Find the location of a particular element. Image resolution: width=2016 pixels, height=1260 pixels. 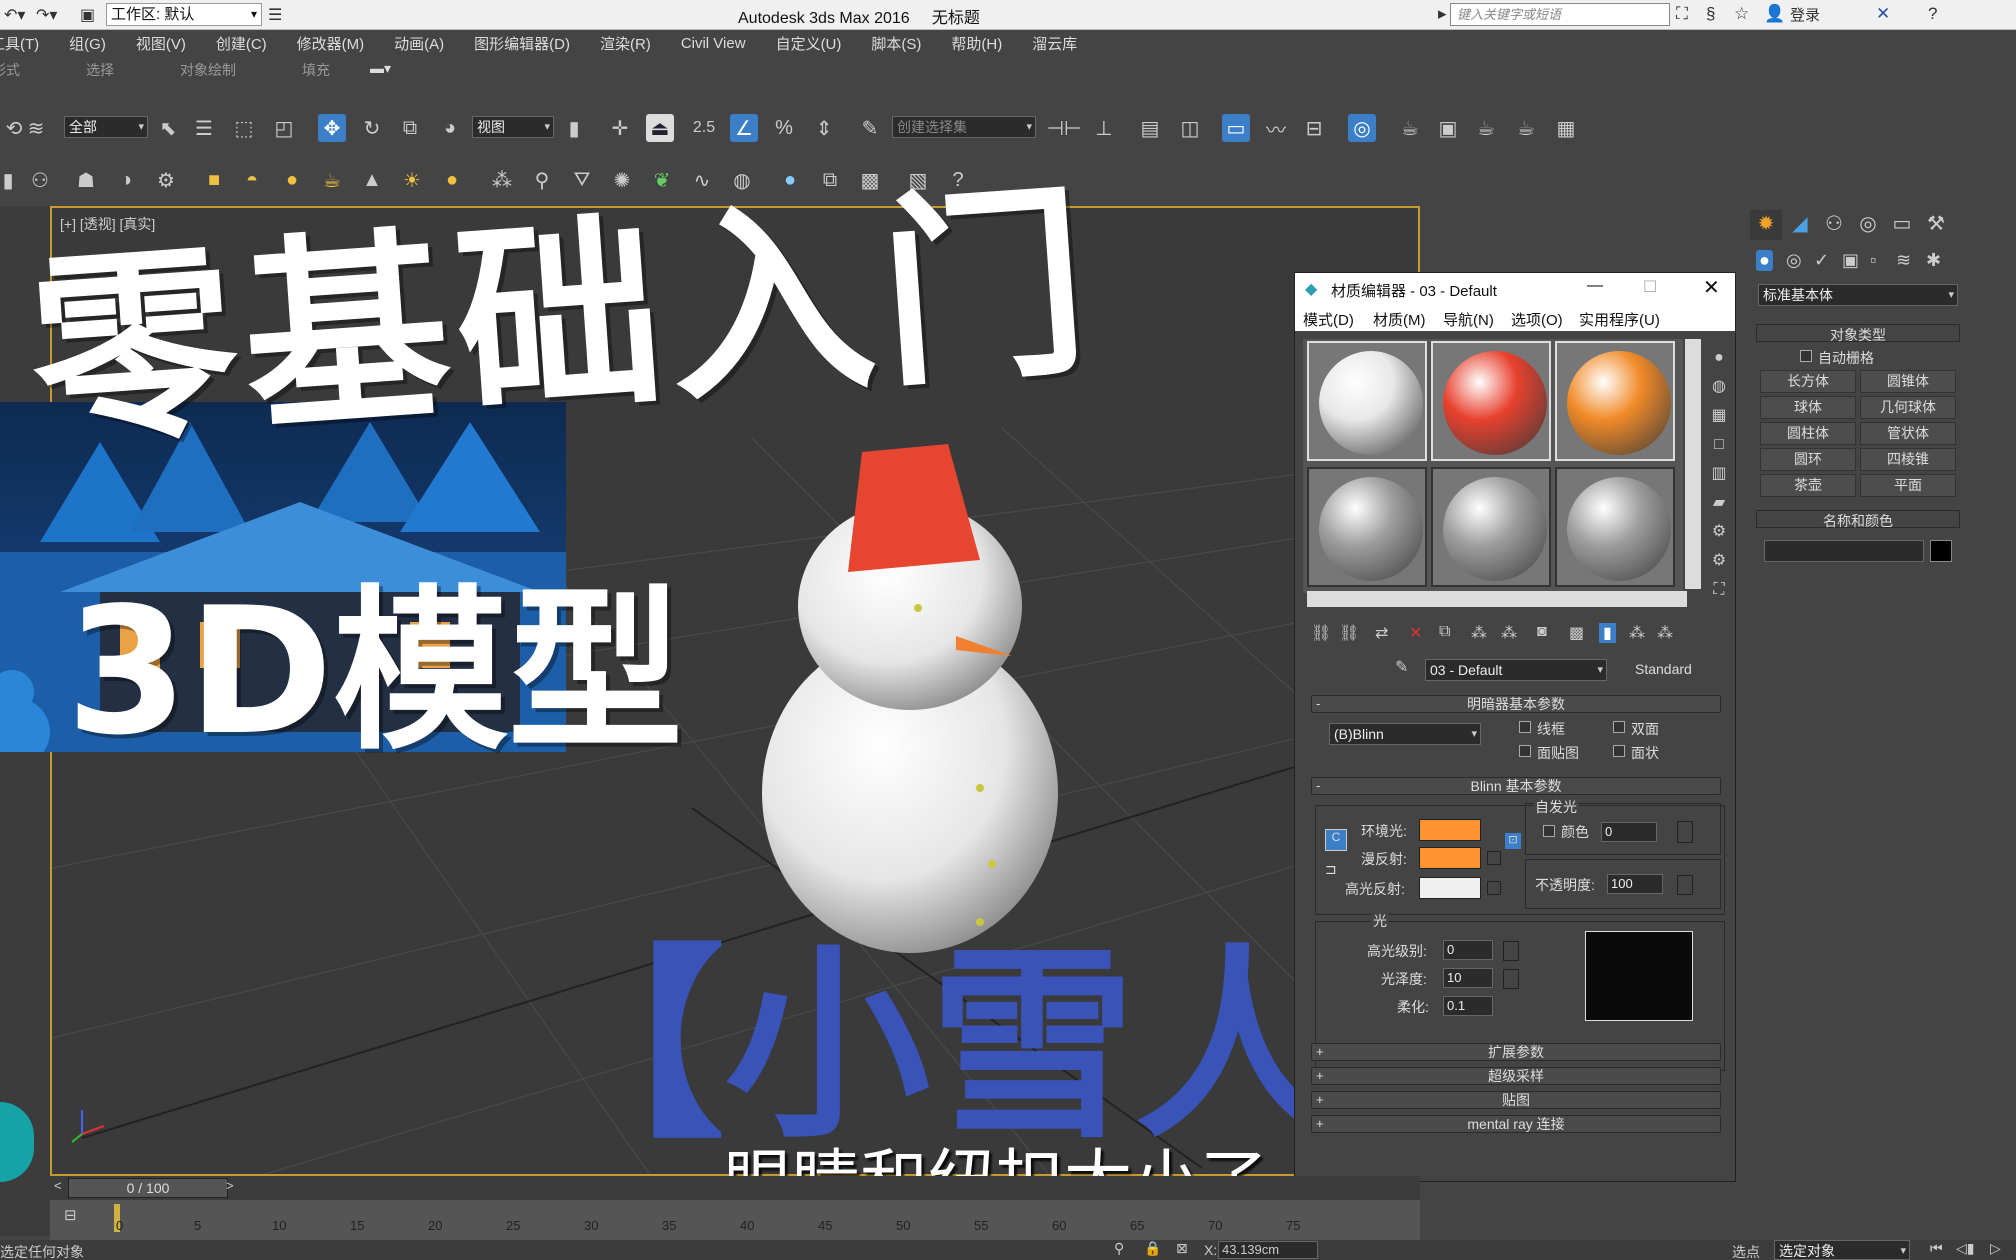

spacewarps-icon: ≋ is located at coordinates (1903, 260).